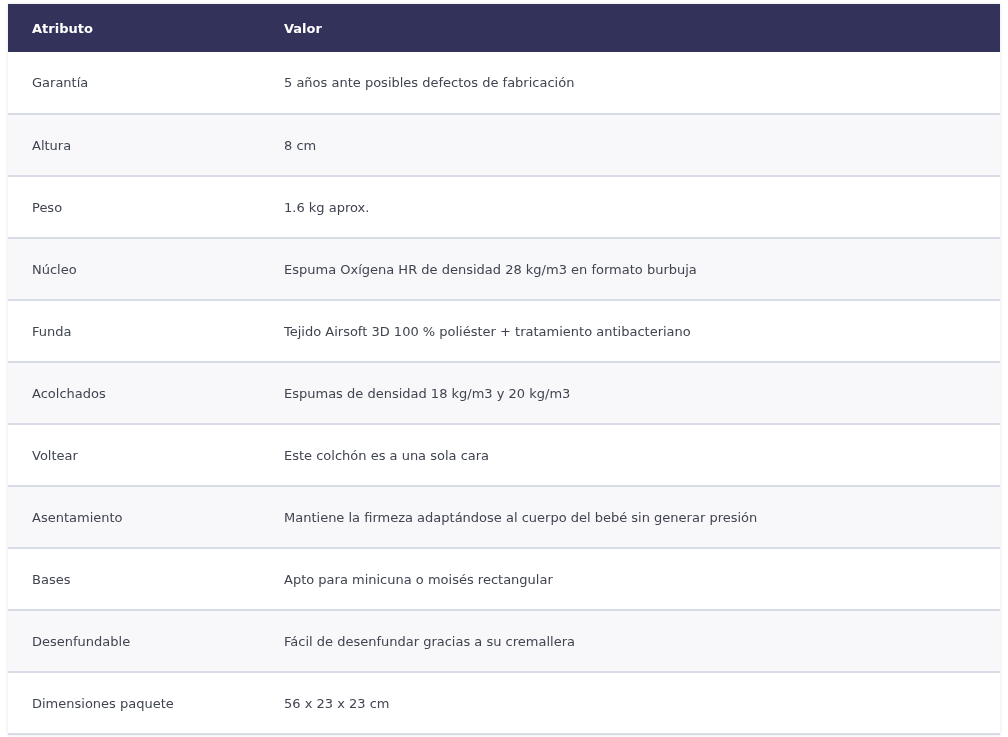  I want to click on table-cell: 8 cm, so click(630, 145).